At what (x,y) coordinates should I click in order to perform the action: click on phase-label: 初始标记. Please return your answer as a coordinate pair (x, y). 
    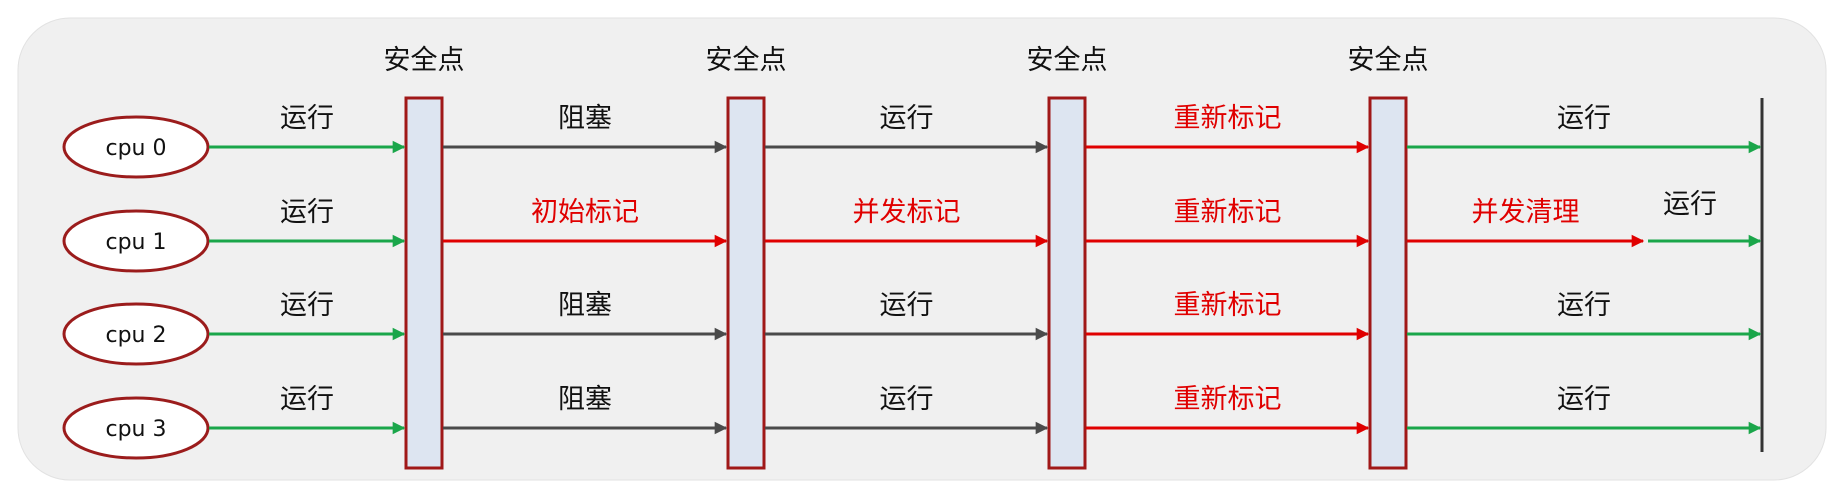
    Looking at the image, I should click on (585, 212).